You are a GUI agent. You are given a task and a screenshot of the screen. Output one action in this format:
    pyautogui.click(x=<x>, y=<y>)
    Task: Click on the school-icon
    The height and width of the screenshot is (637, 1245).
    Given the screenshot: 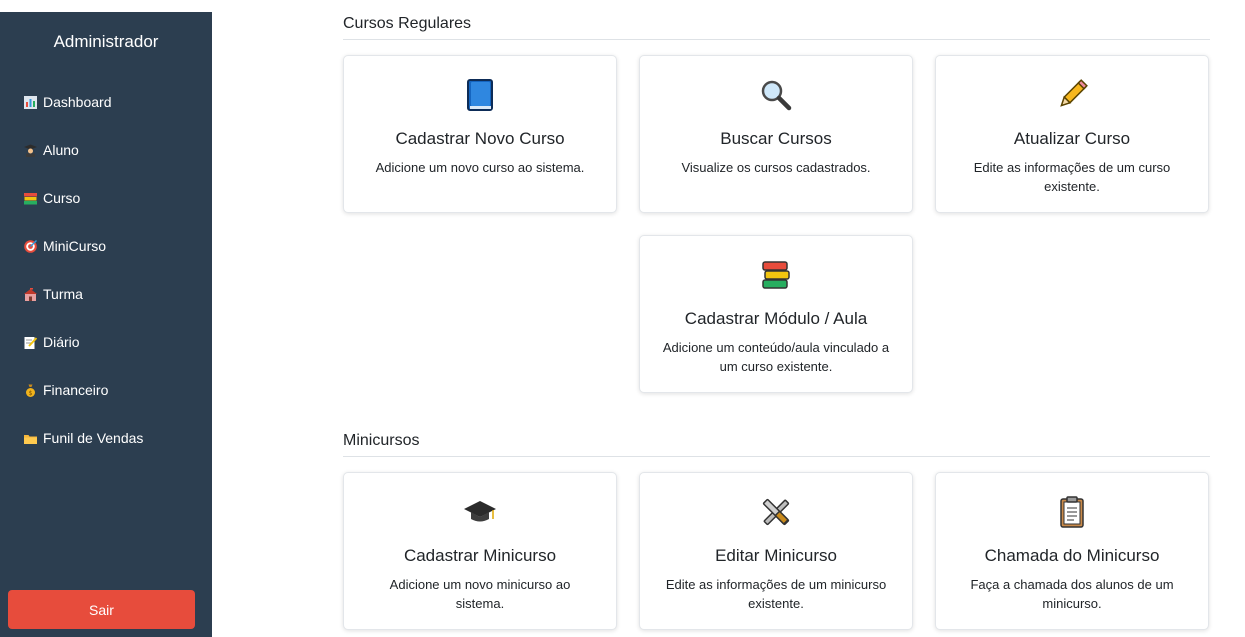 What is the action you would take?
    pyautogui.click(x=30, y=294)
    